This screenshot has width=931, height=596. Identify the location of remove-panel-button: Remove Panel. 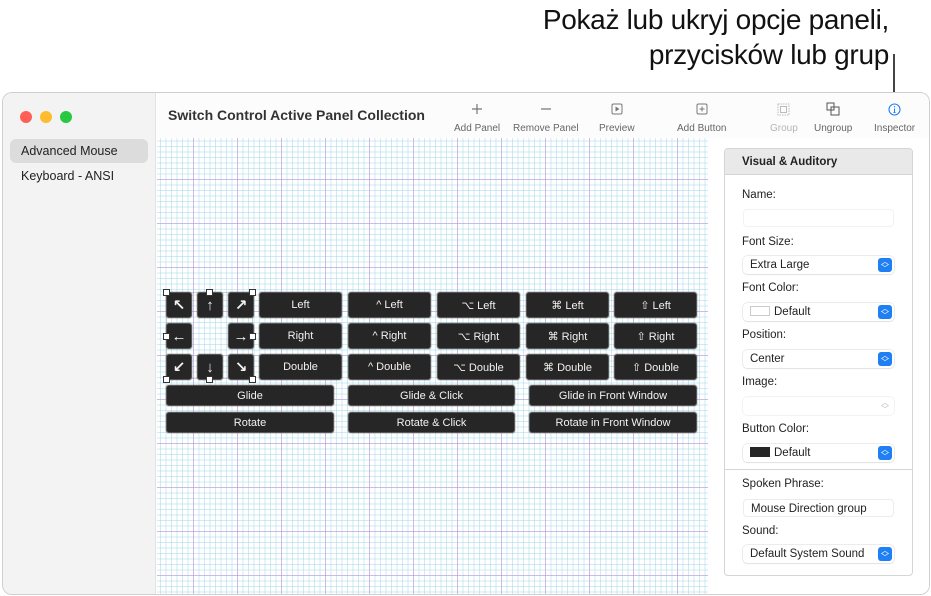
(546, 117).